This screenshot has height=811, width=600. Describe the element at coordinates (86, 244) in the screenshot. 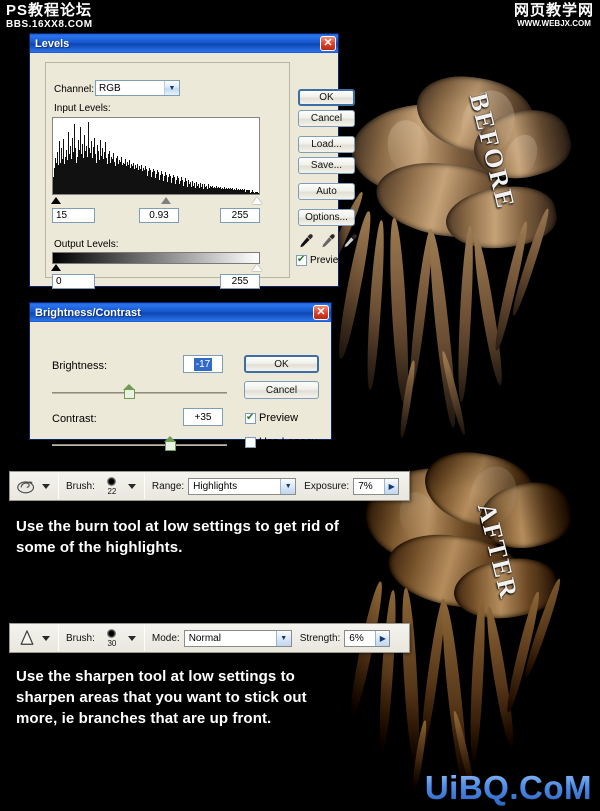

I see `output-levels-label: Output Levels:` at that location.